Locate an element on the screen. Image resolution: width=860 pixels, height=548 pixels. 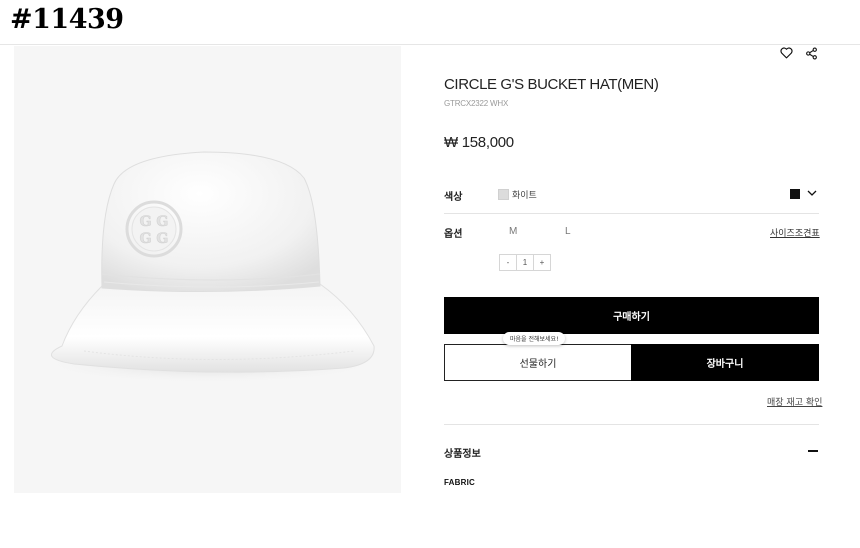
size-guide-link: 사이즈조견표 is located at coordinates (795, 232).